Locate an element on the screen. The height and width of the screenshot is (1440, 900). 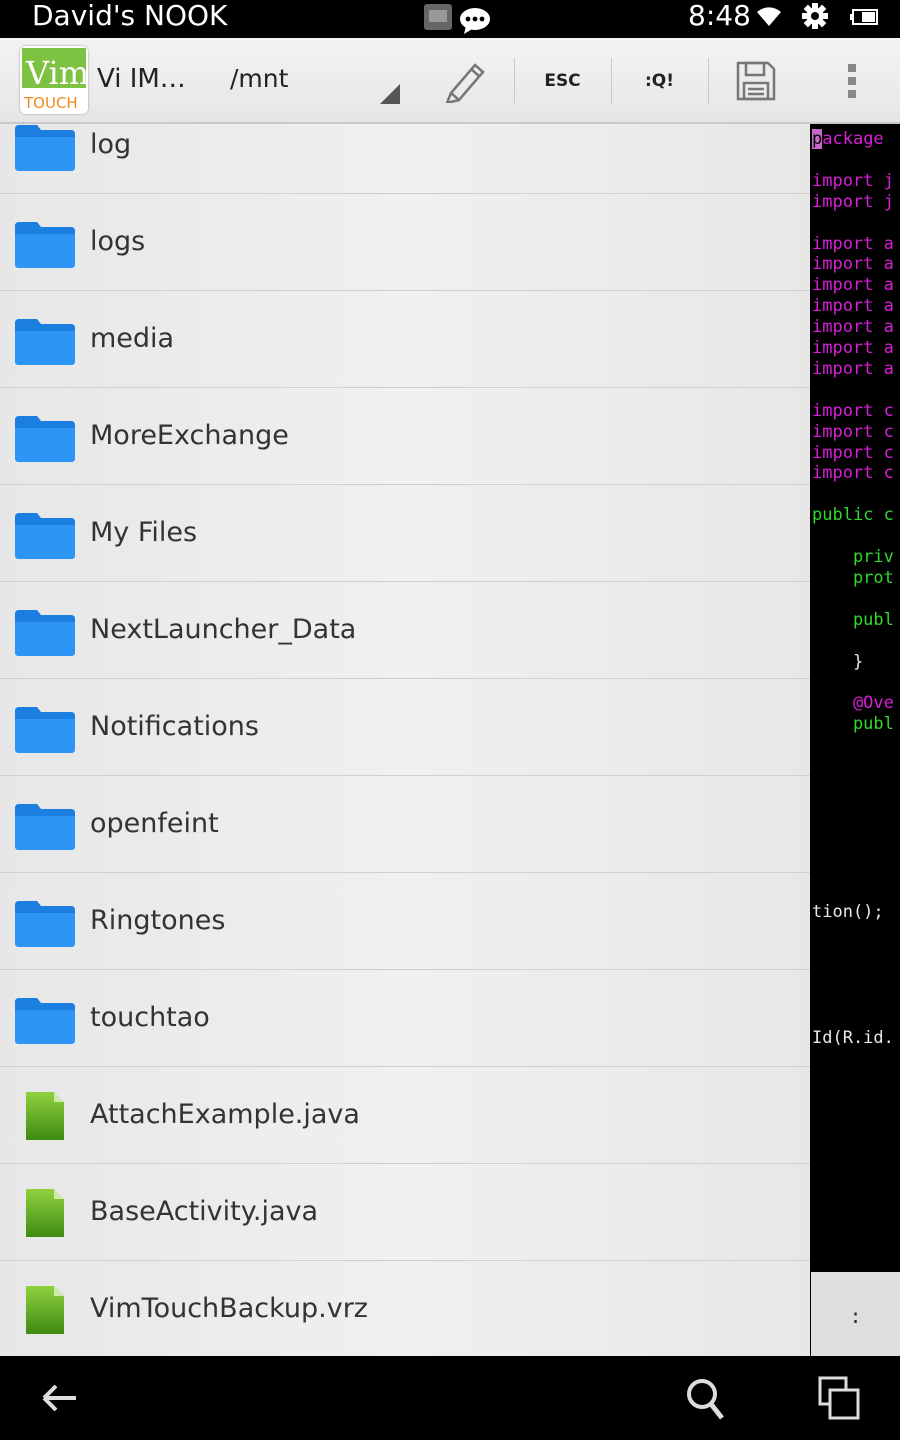
list-item: logs is located at coordinates (405, 242).